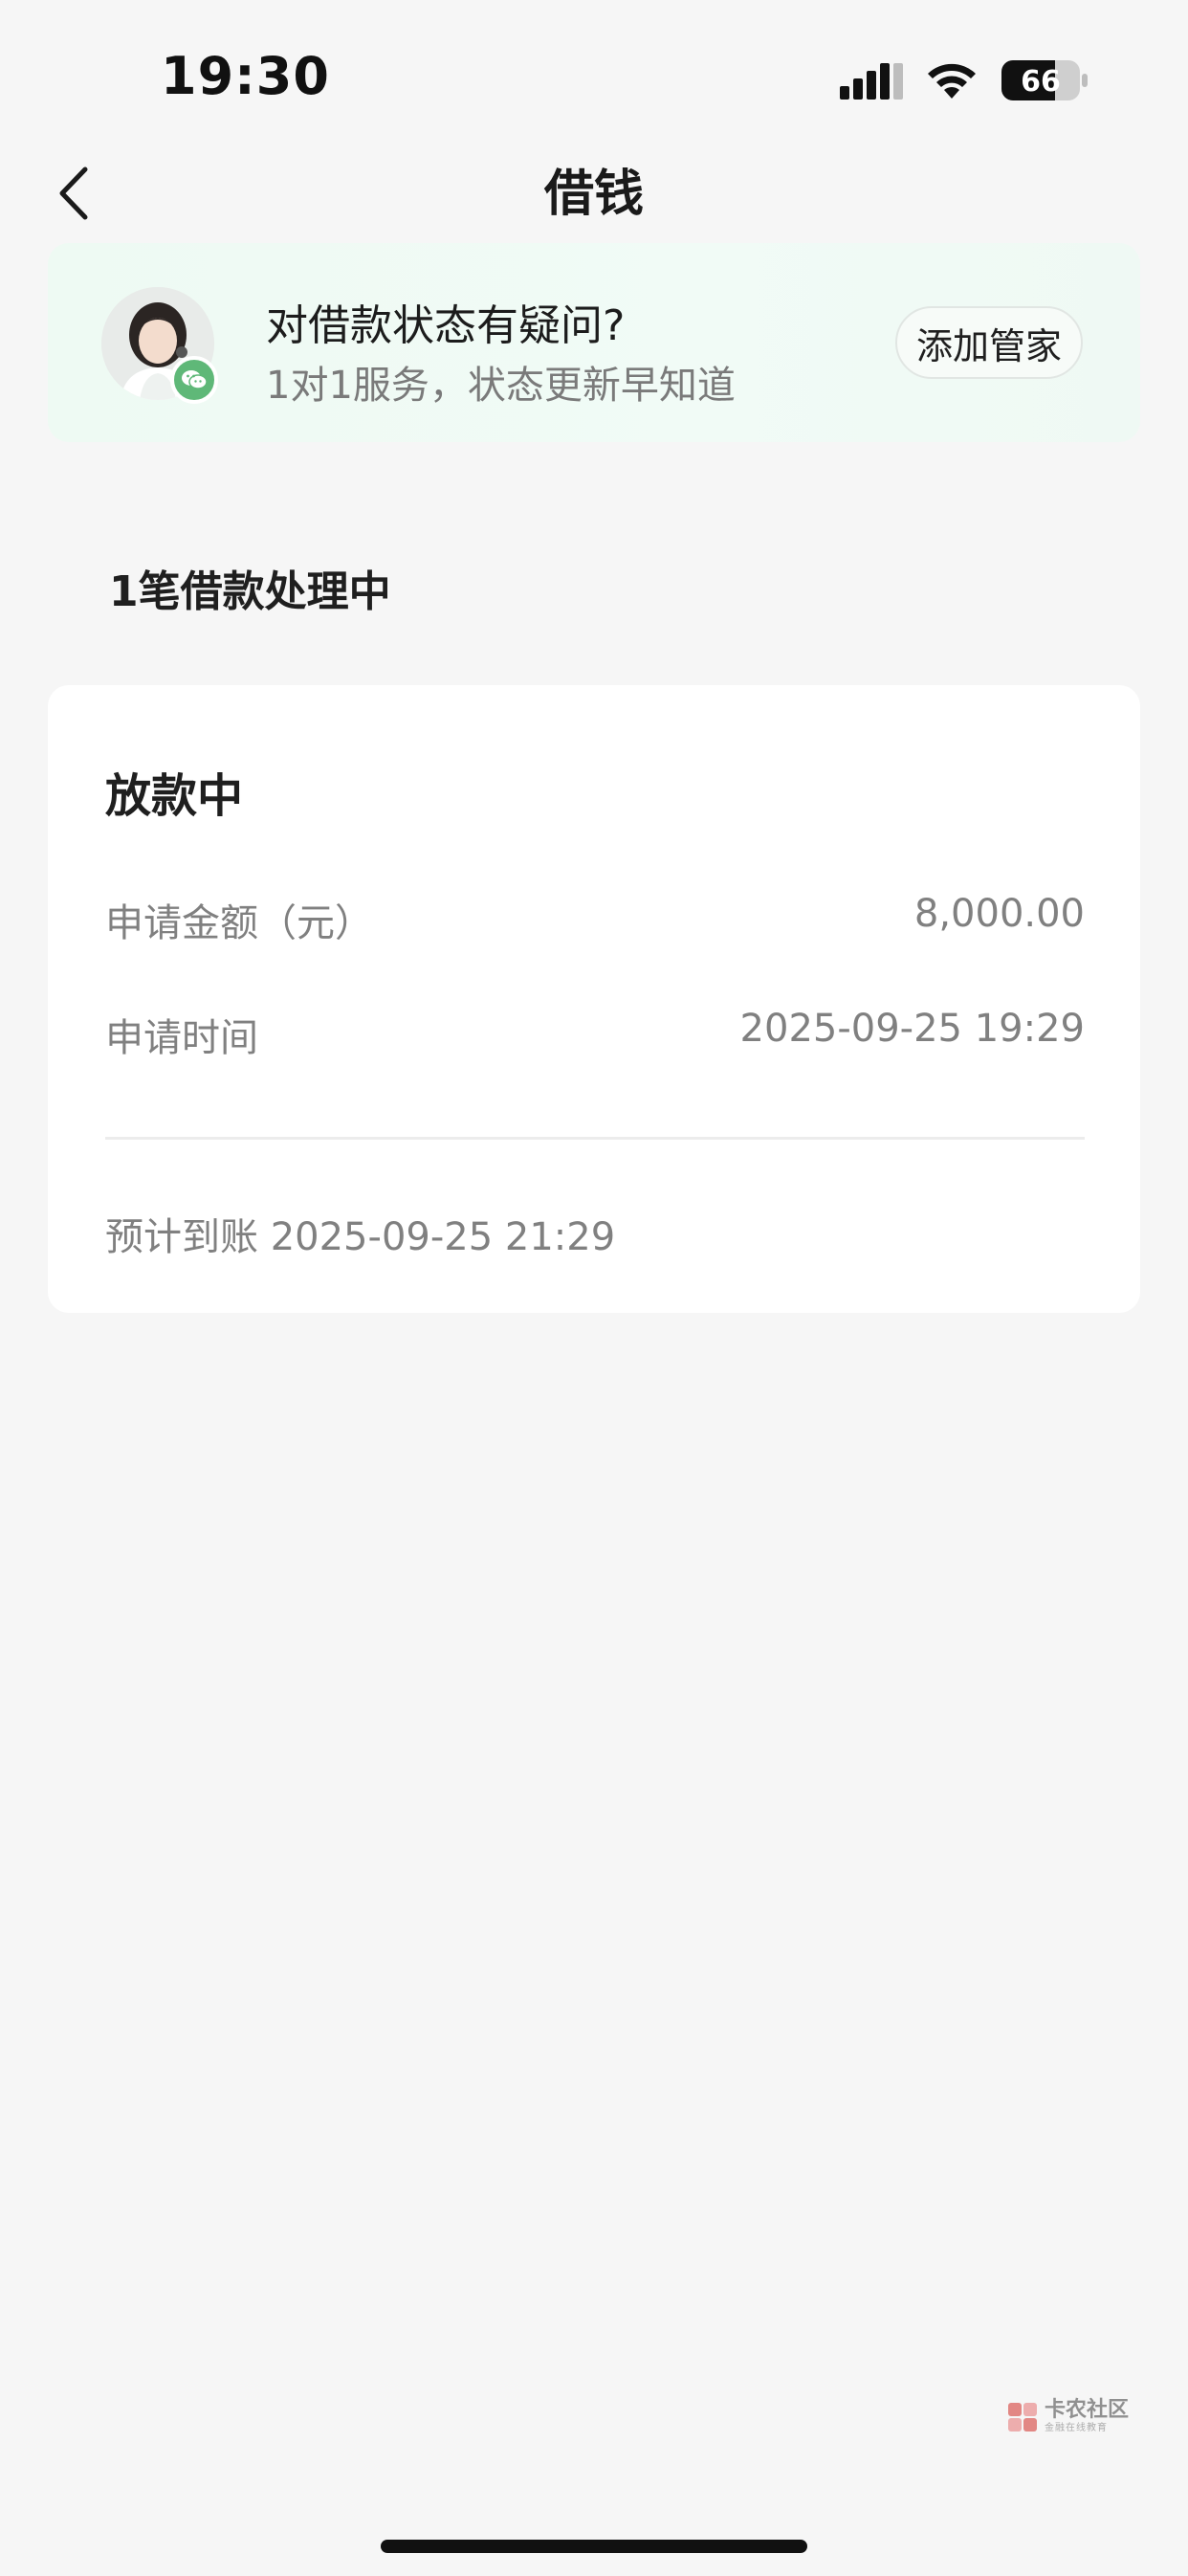  I want to click on apply-time-value: 2025-09-25 19:29, so click(912, 1029).